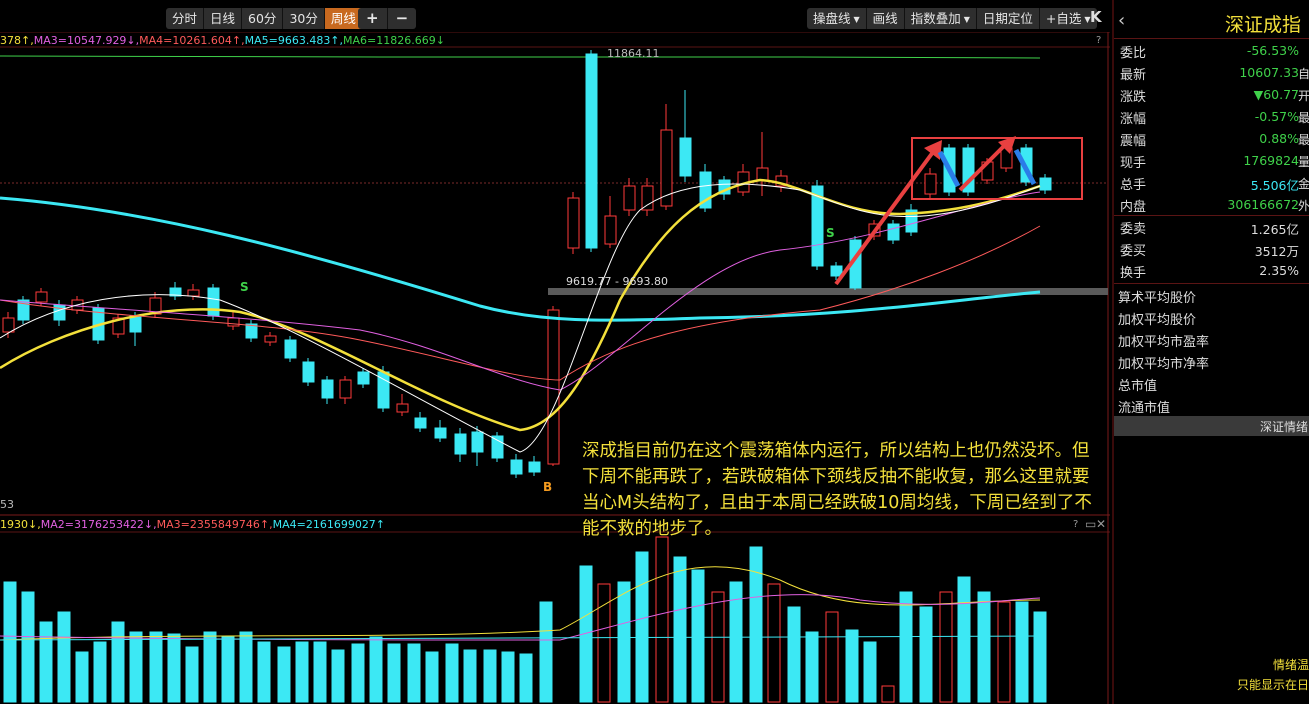  I want to click on range-price-label: 9619.77 - 9693.80, so click(617, 281).